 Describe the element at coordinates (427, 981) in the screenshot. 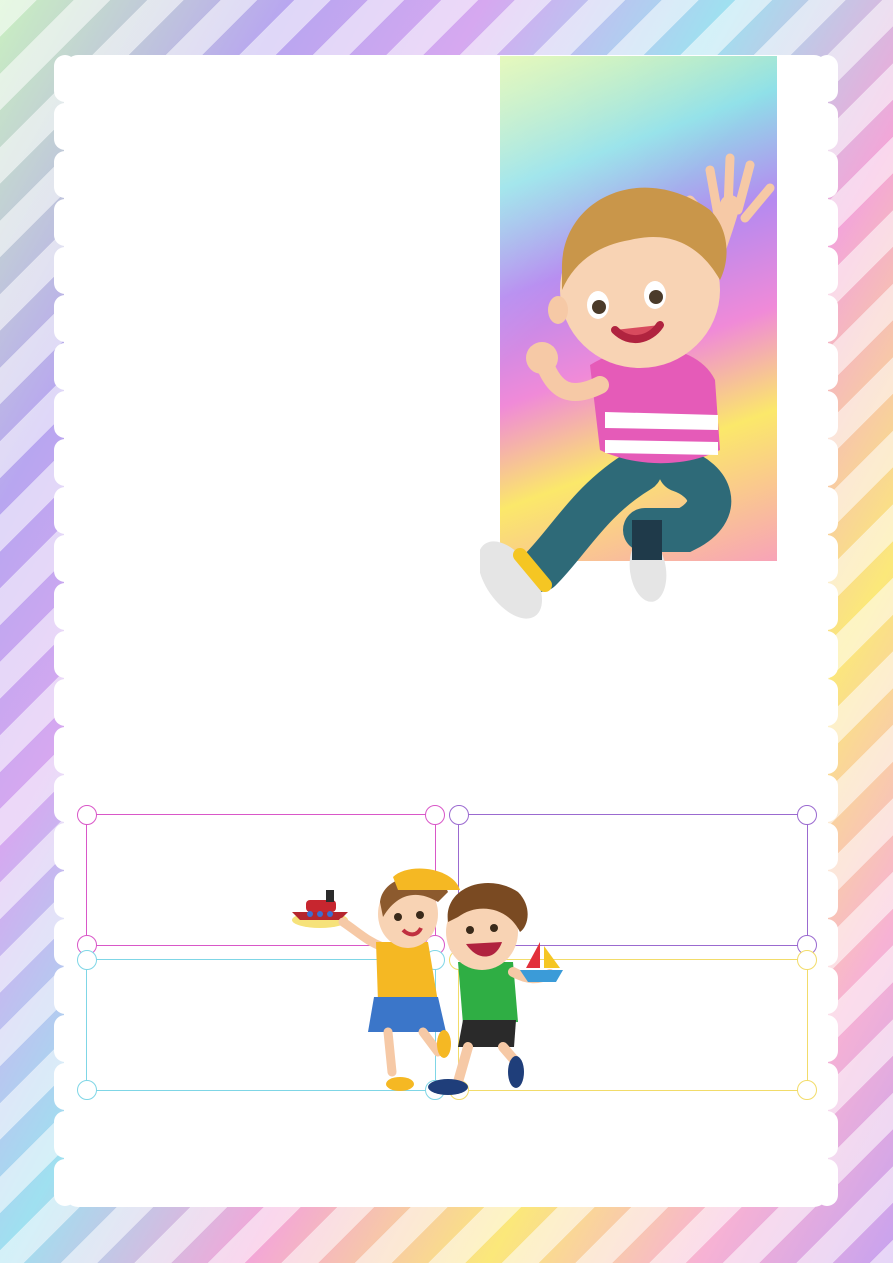

I see `children-with-boats-illustration` at that location.